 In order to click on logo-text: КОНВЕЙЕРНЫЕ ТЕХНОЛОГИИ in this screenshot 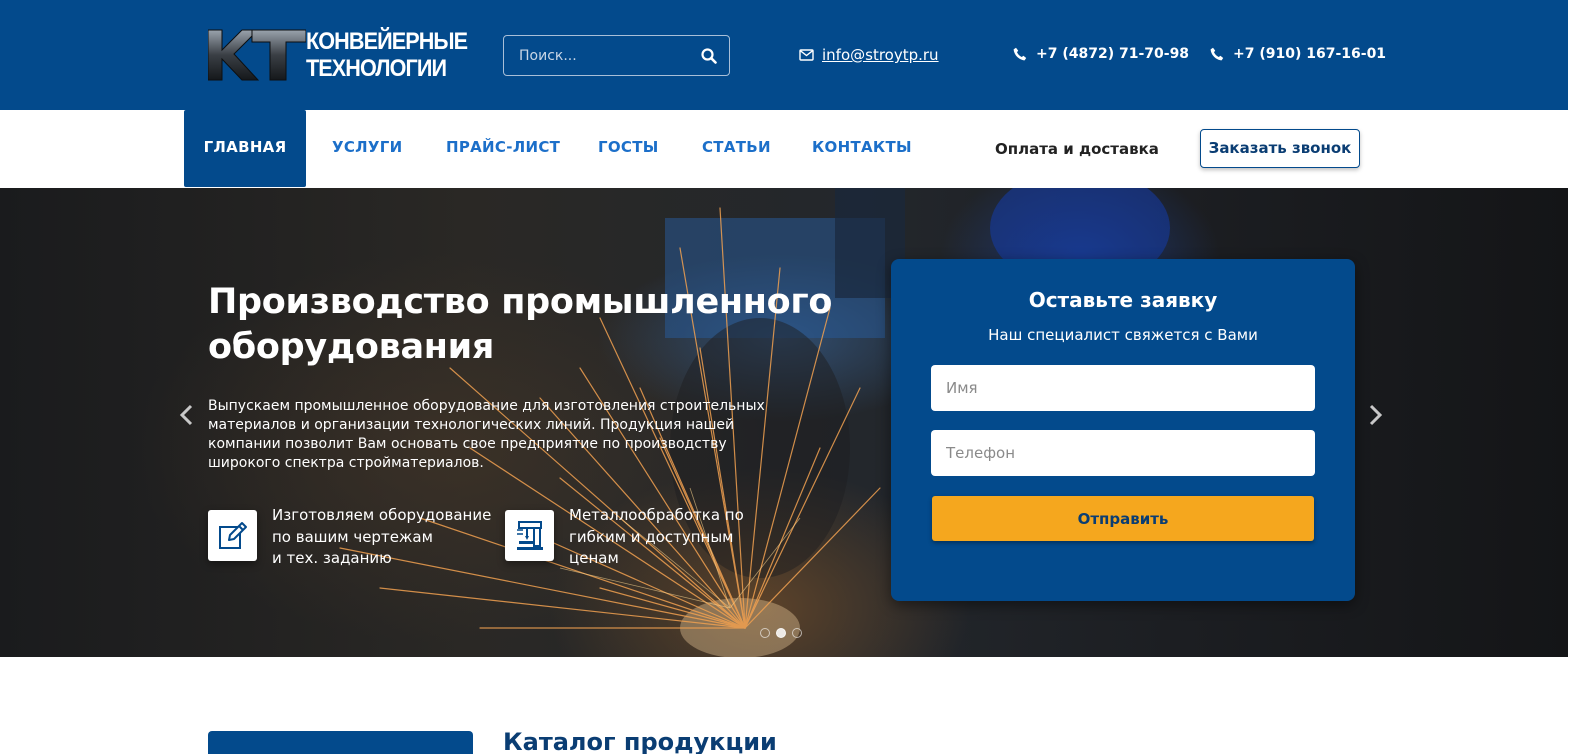, I will do `click(387, 55)`.